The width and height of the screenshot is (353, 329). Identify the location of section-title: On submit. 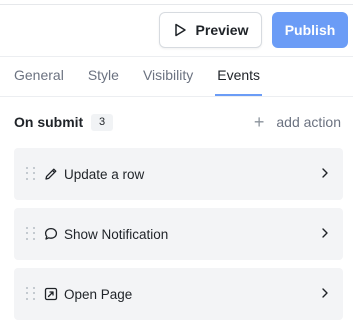
(49, 122).